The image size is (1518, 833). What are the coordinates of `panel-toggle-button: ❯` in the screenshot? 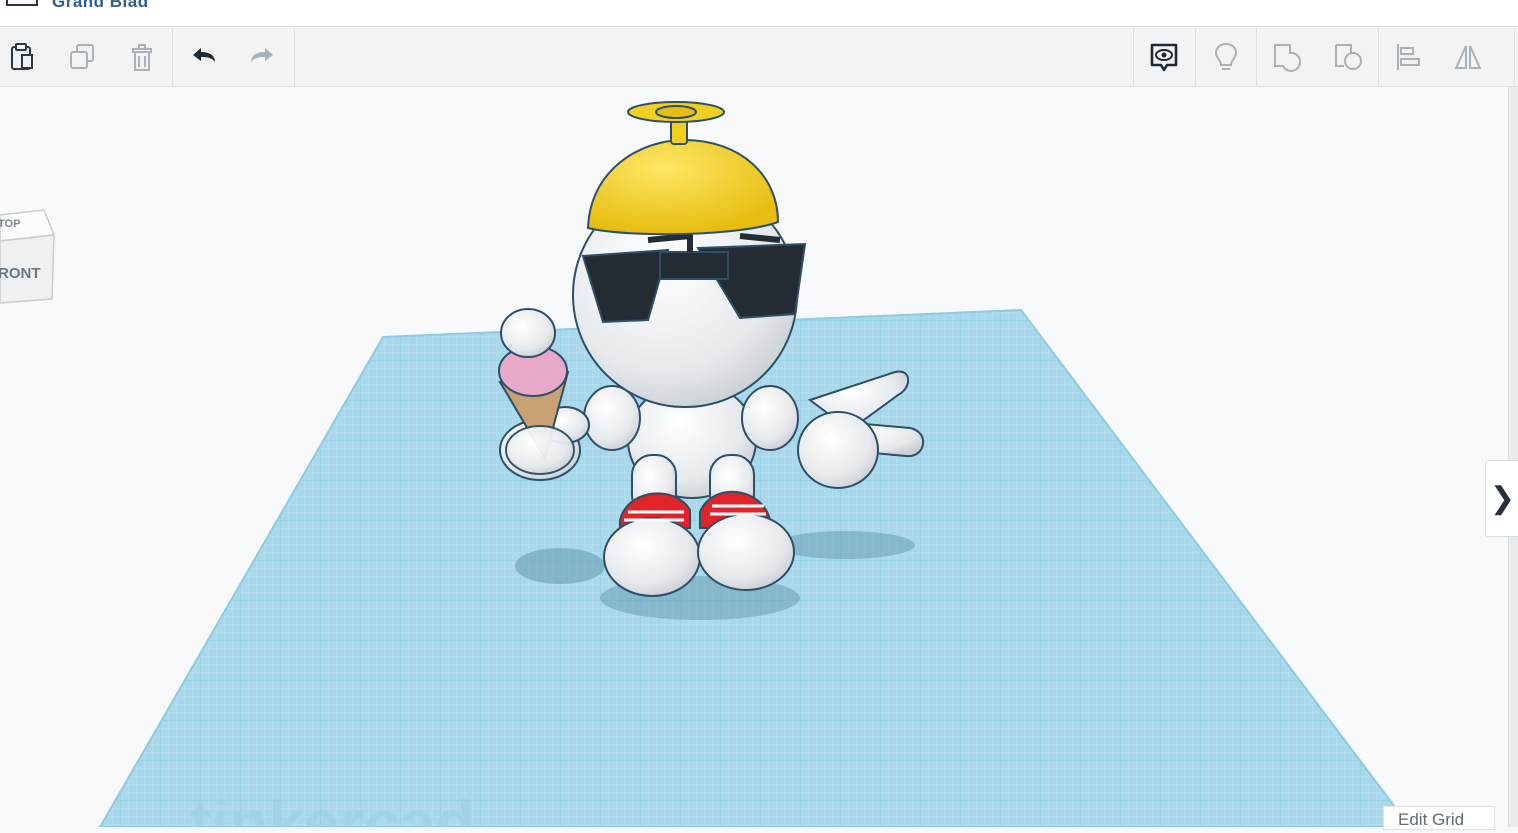 It's located at (1501, 498).